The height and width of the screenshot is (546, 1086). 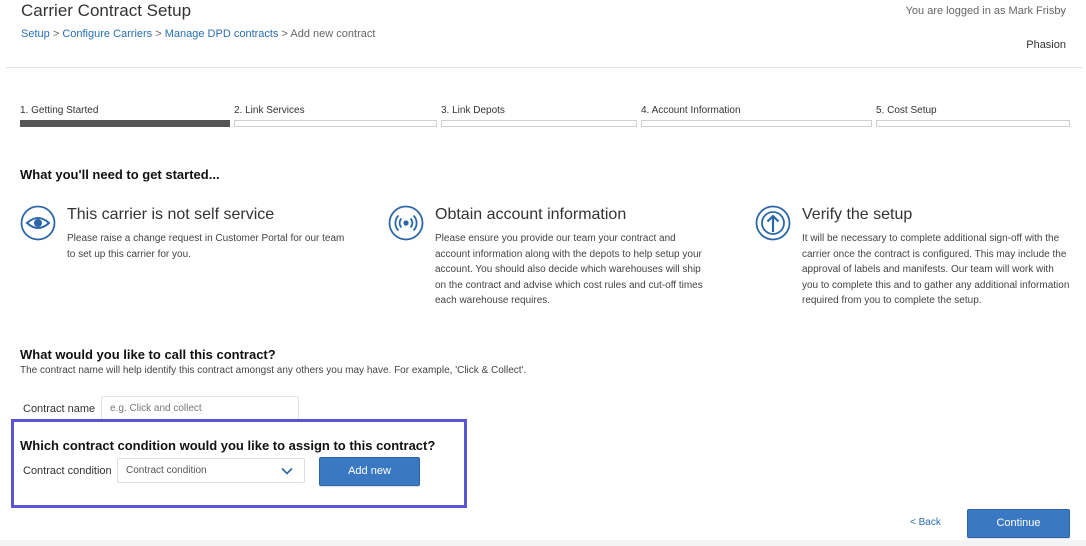 What do you see at coordinates (773, 223) in the screenshot?
I see `upload-arrow-icon` at bounding box center [773, 223].